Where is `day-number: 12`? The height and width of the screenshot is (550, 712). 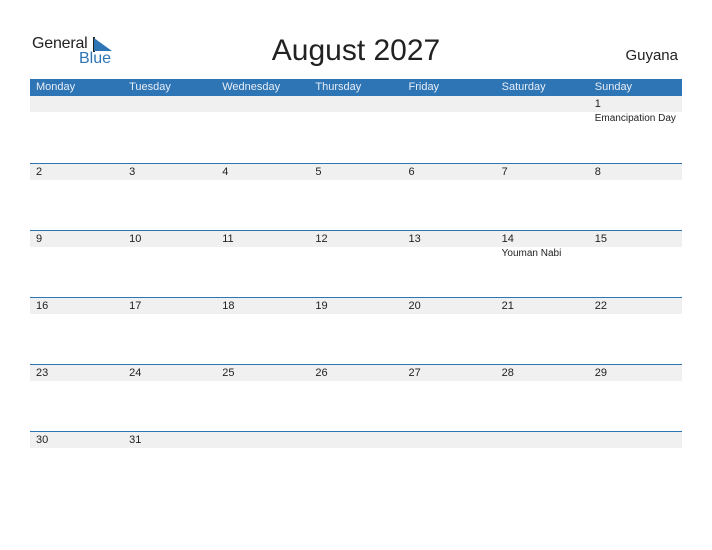 day-number: 12 is located at coordinates (321, 239).